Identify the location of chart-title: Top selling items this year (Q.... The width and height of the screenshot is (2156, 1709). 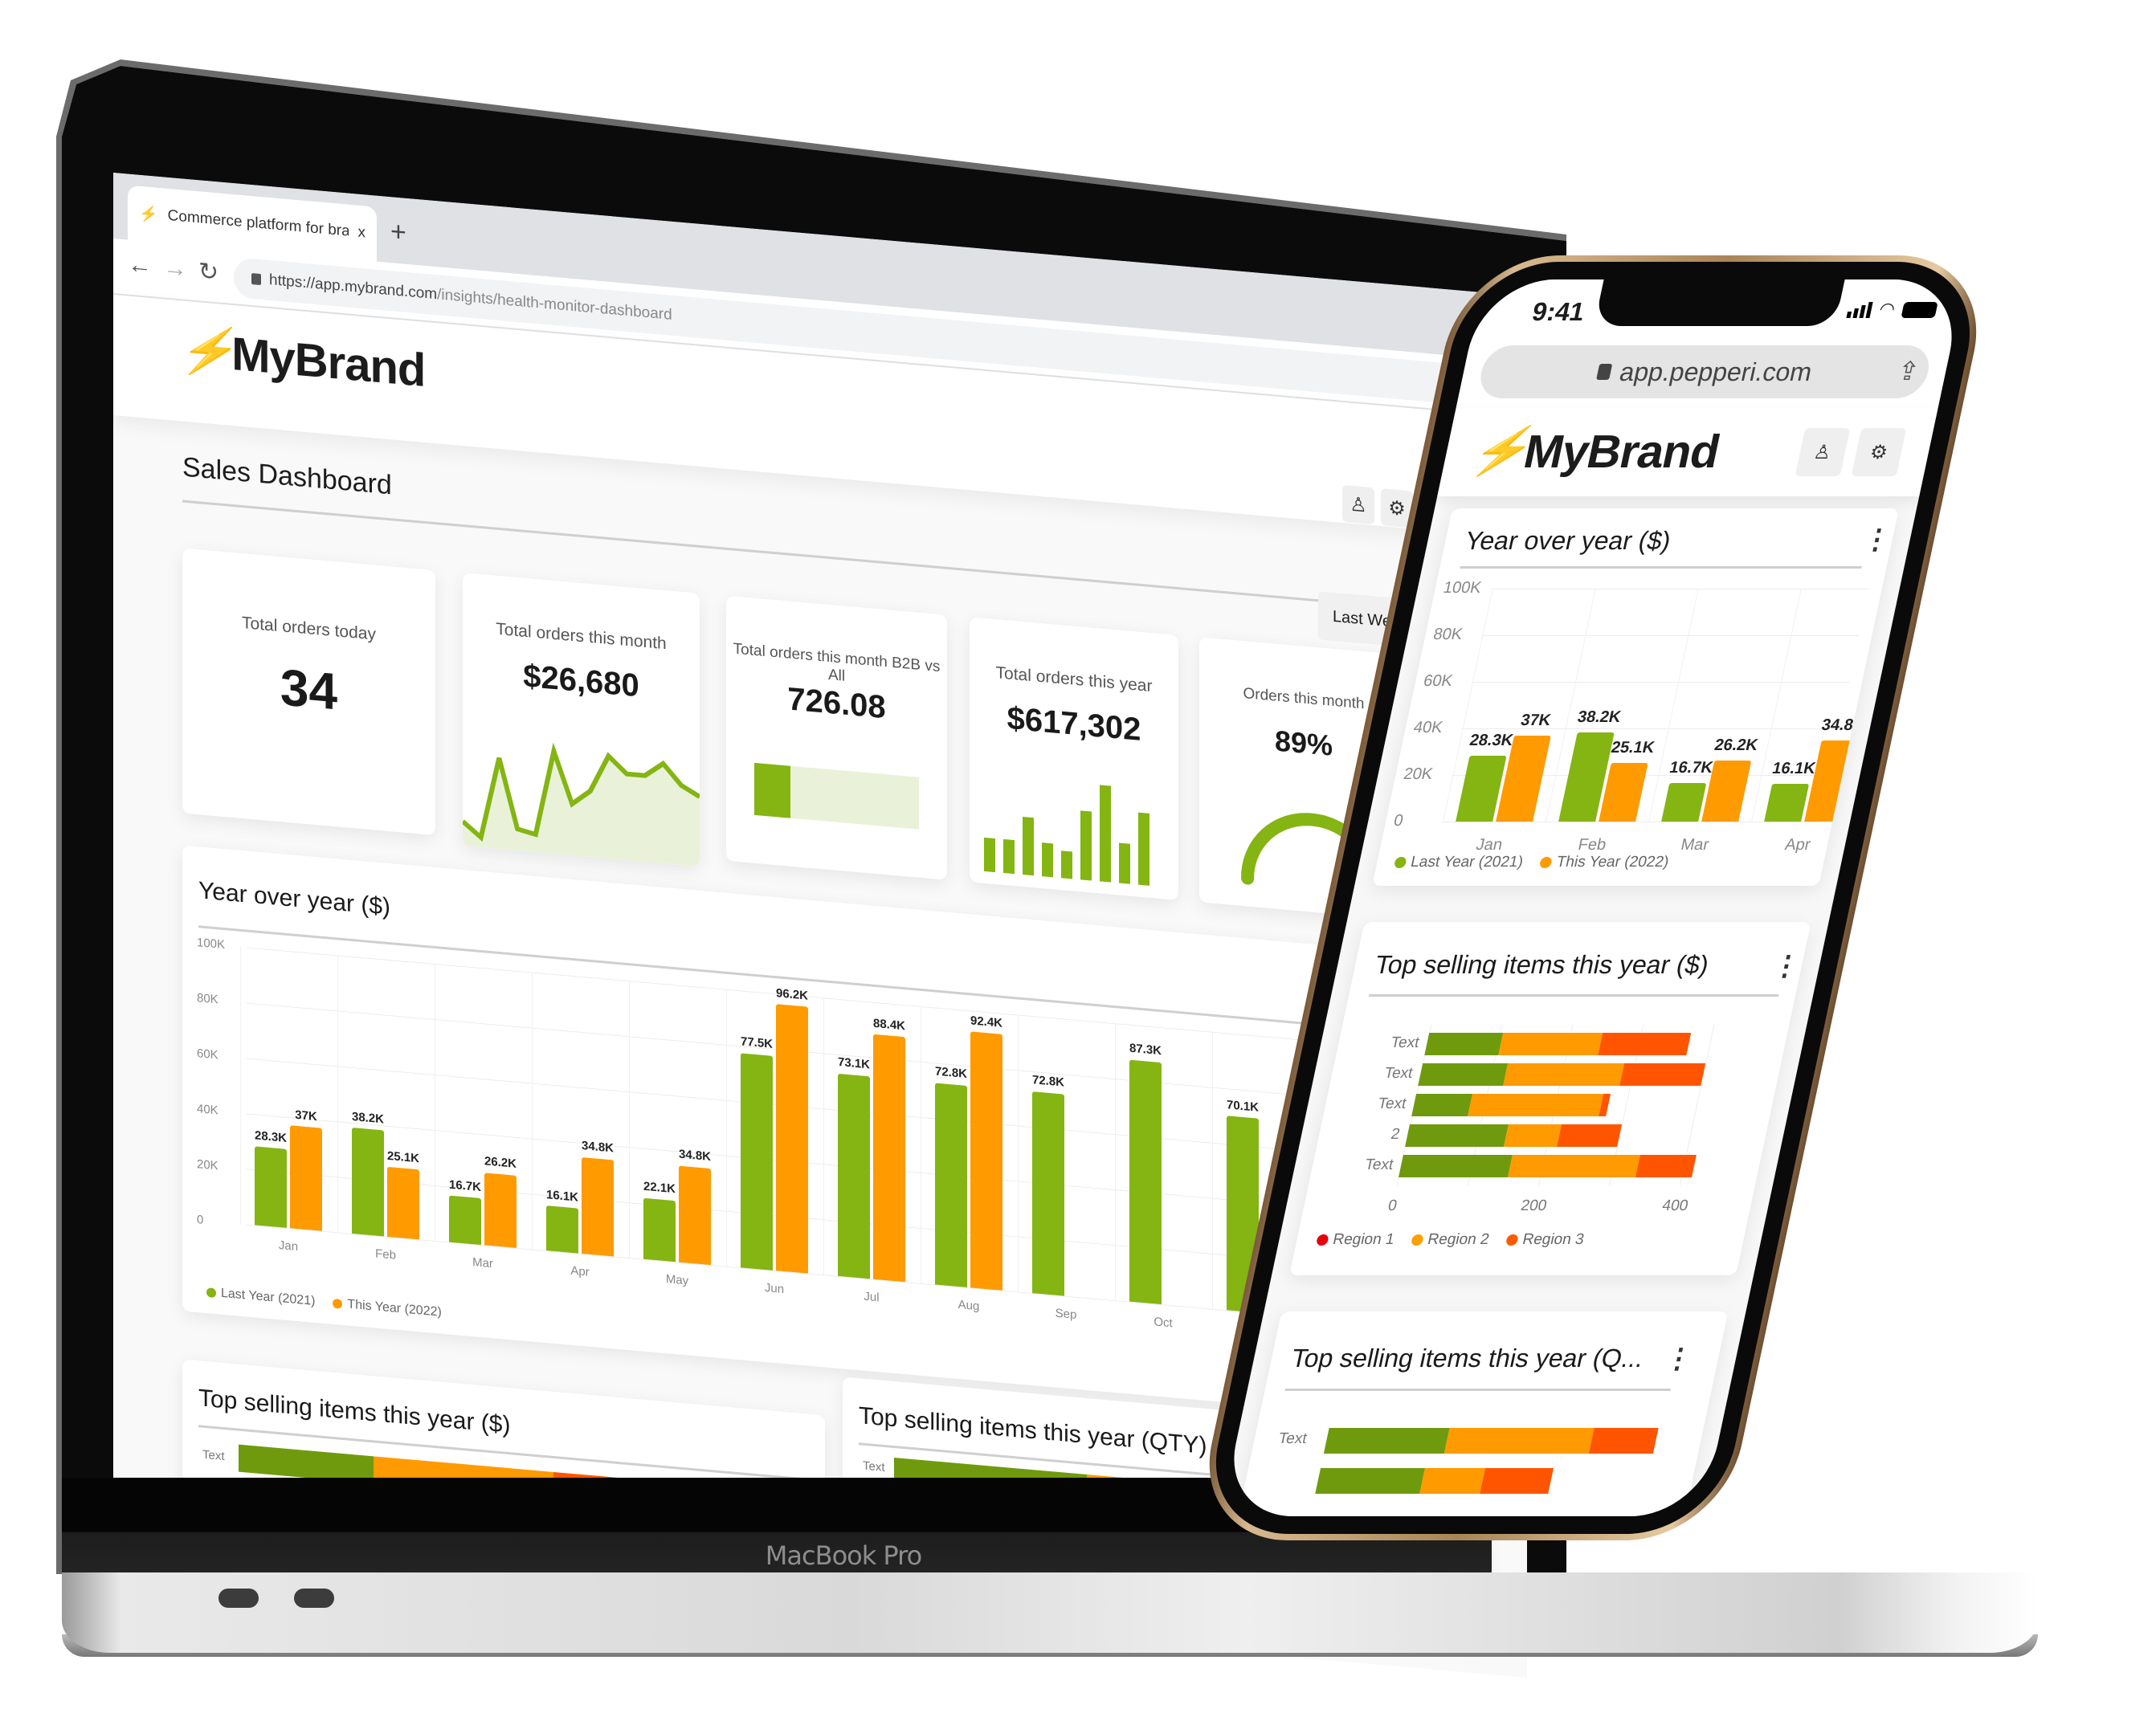
(1468, 1358).